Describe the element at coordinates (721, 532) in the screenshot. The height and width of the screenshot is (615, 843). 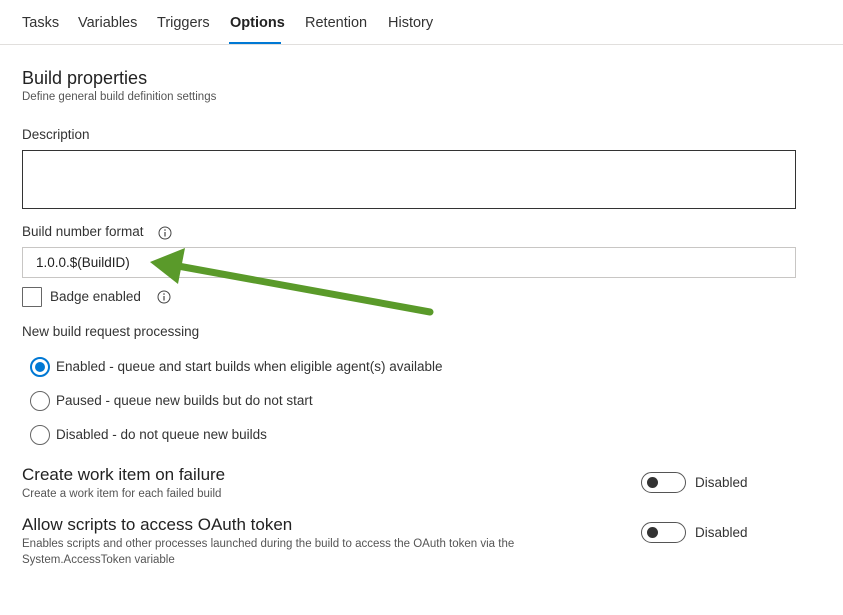
I see `oauth-toggle-label: Disabled` at that location.